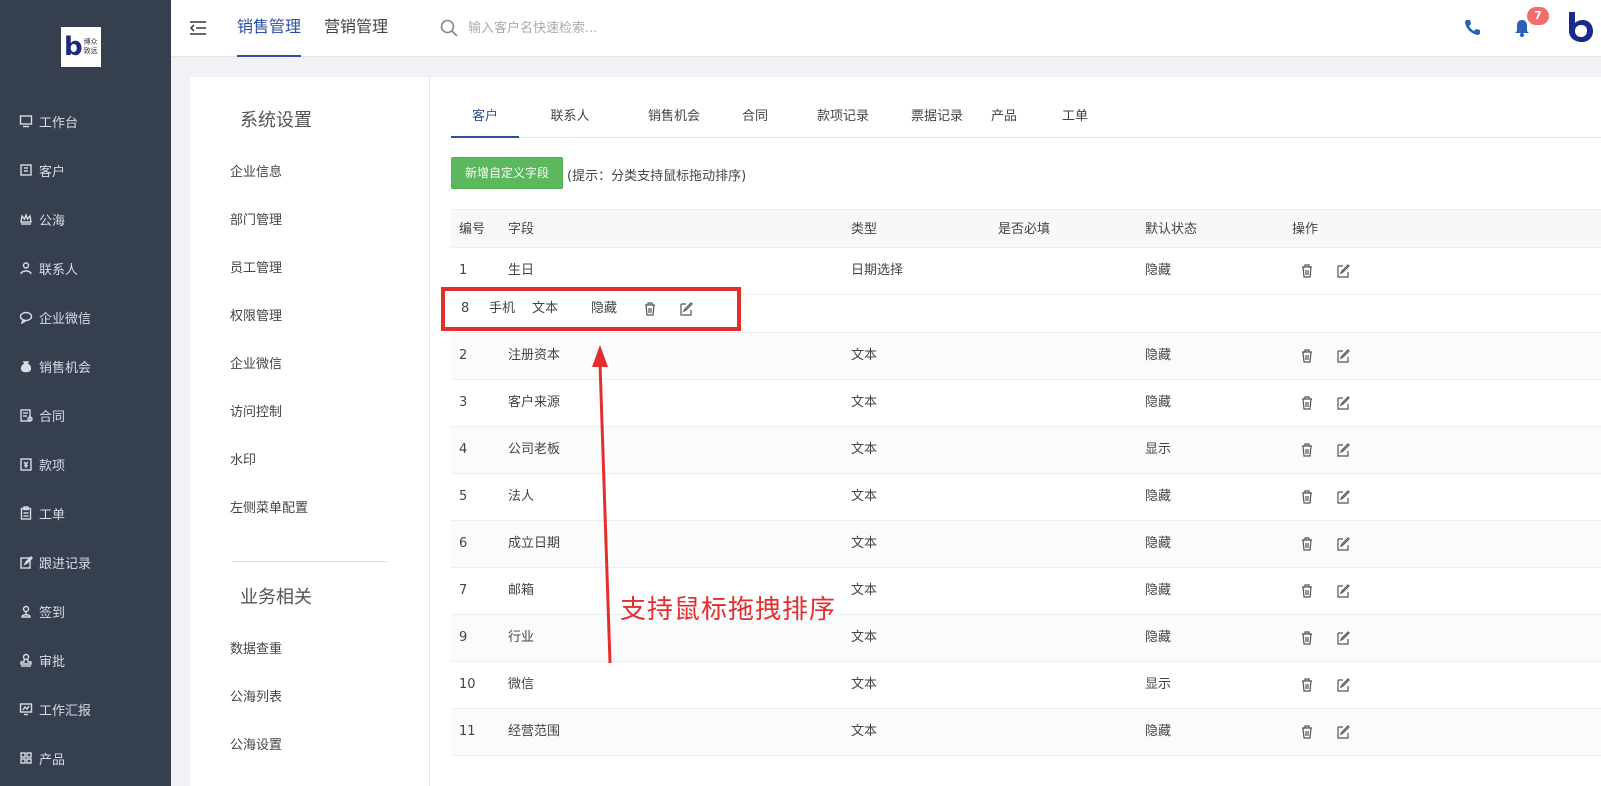 The height and width of the screenshot is (786, 1601). I want to click on tab-6: 产品, so click(1004, 117).